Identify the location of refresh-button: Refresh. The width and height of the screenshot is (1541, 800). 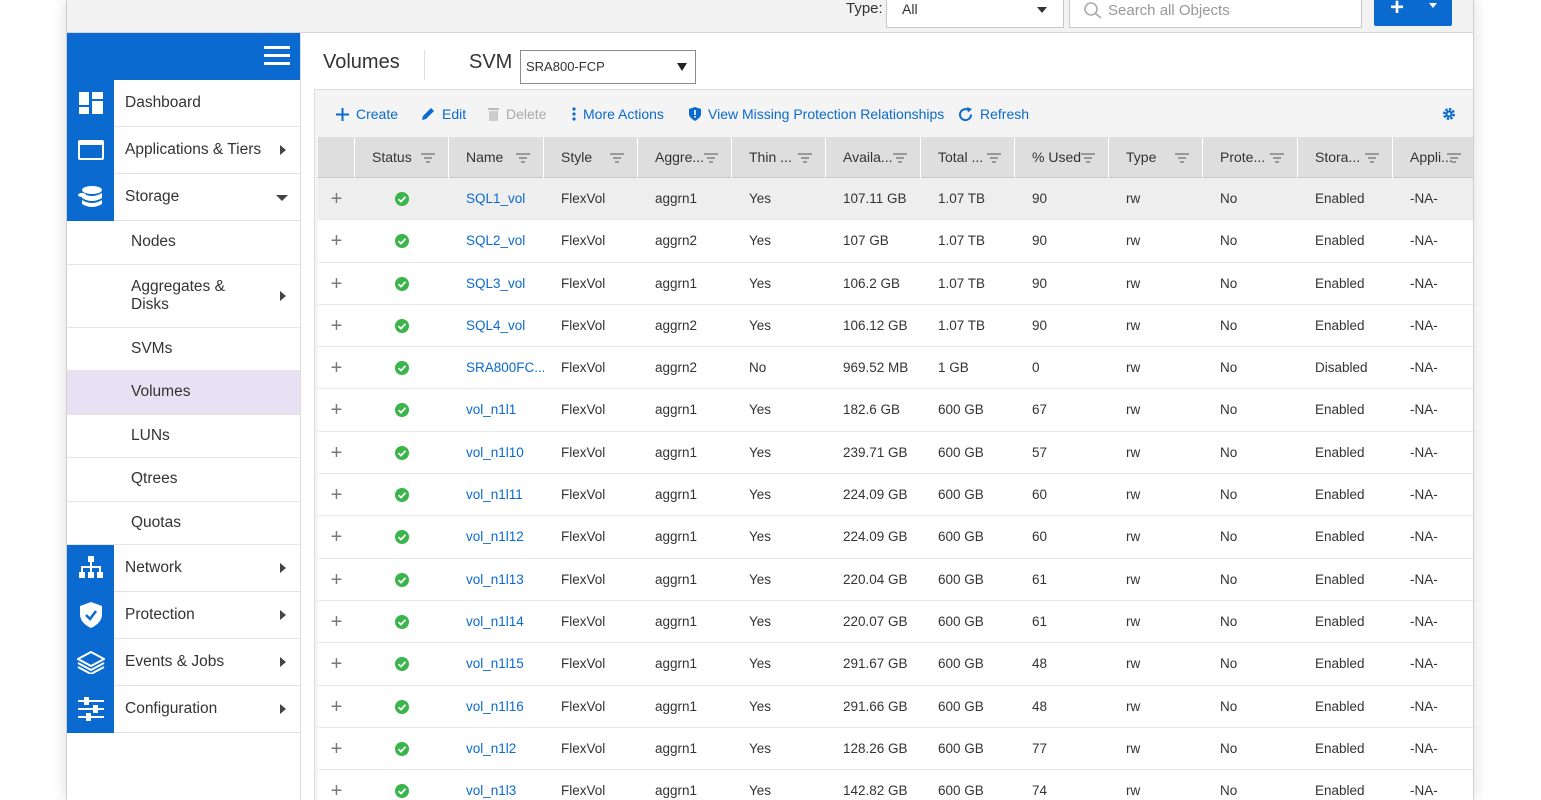
(993, 114).